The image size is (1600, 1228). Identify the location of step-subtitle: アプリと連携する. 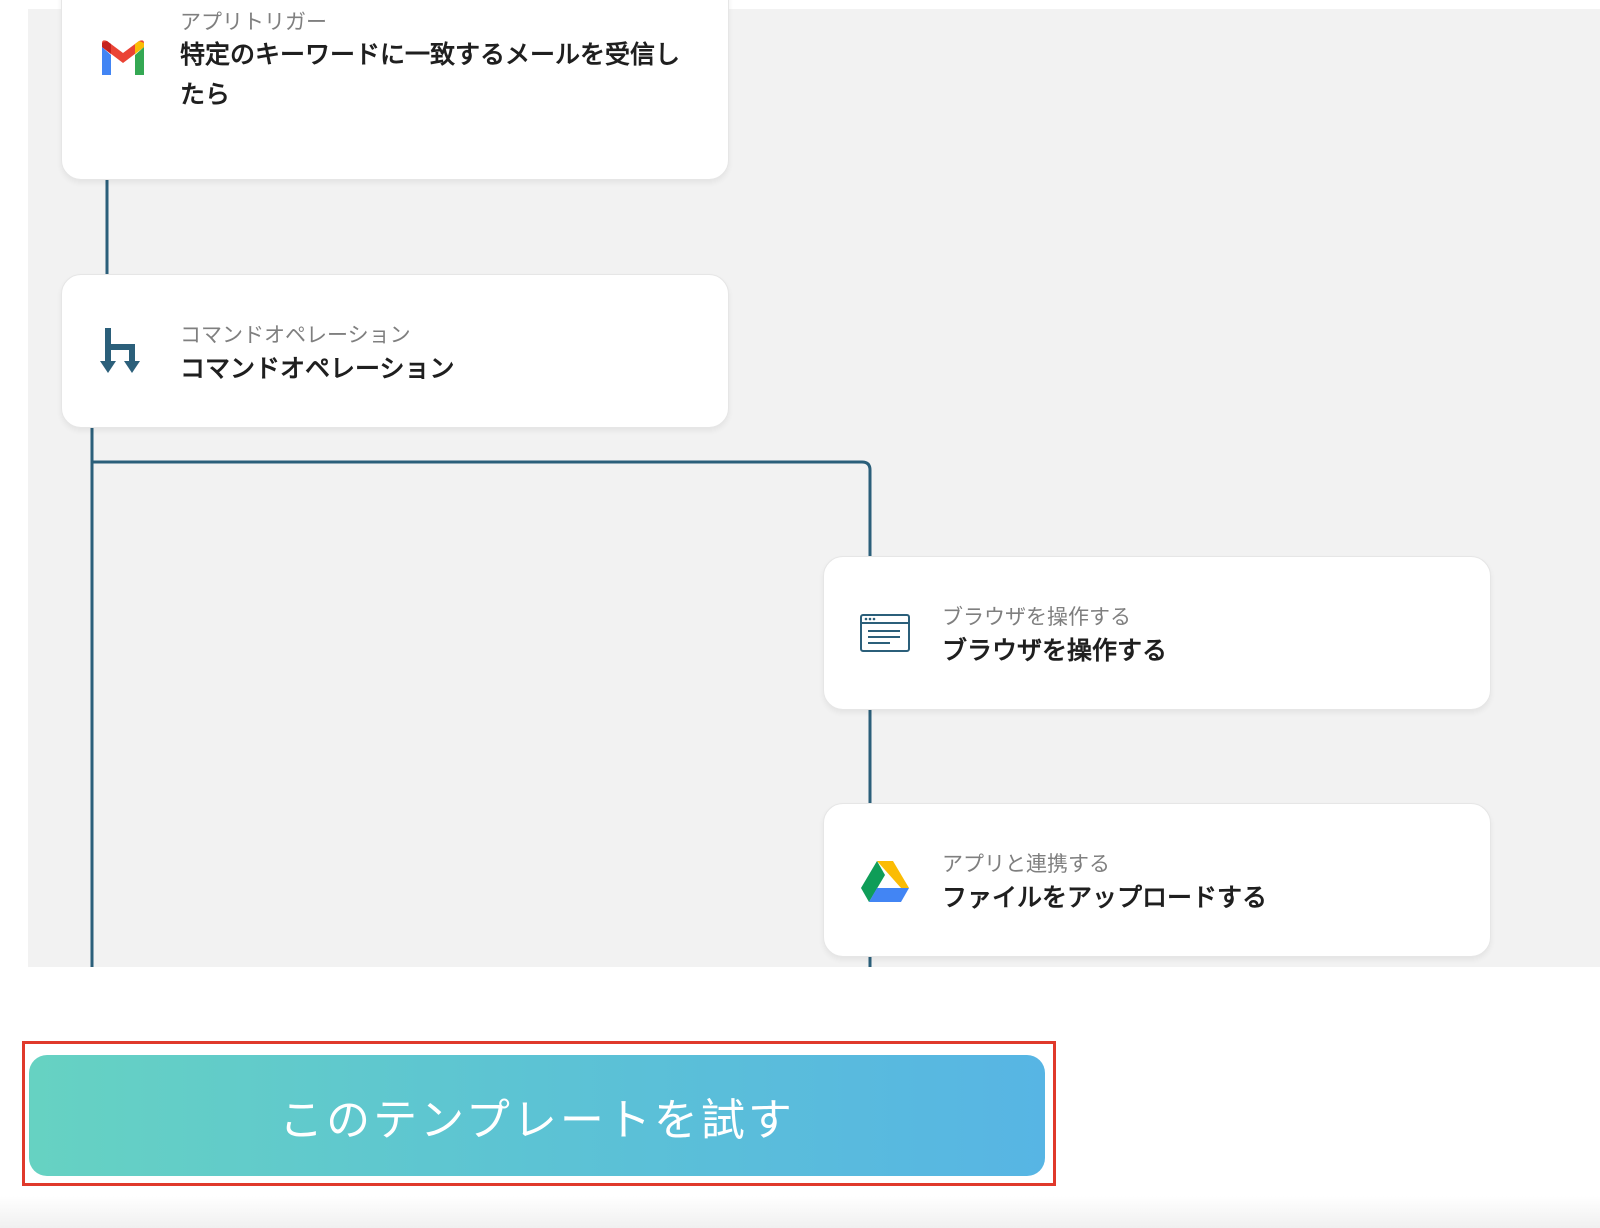
(1026, 864).